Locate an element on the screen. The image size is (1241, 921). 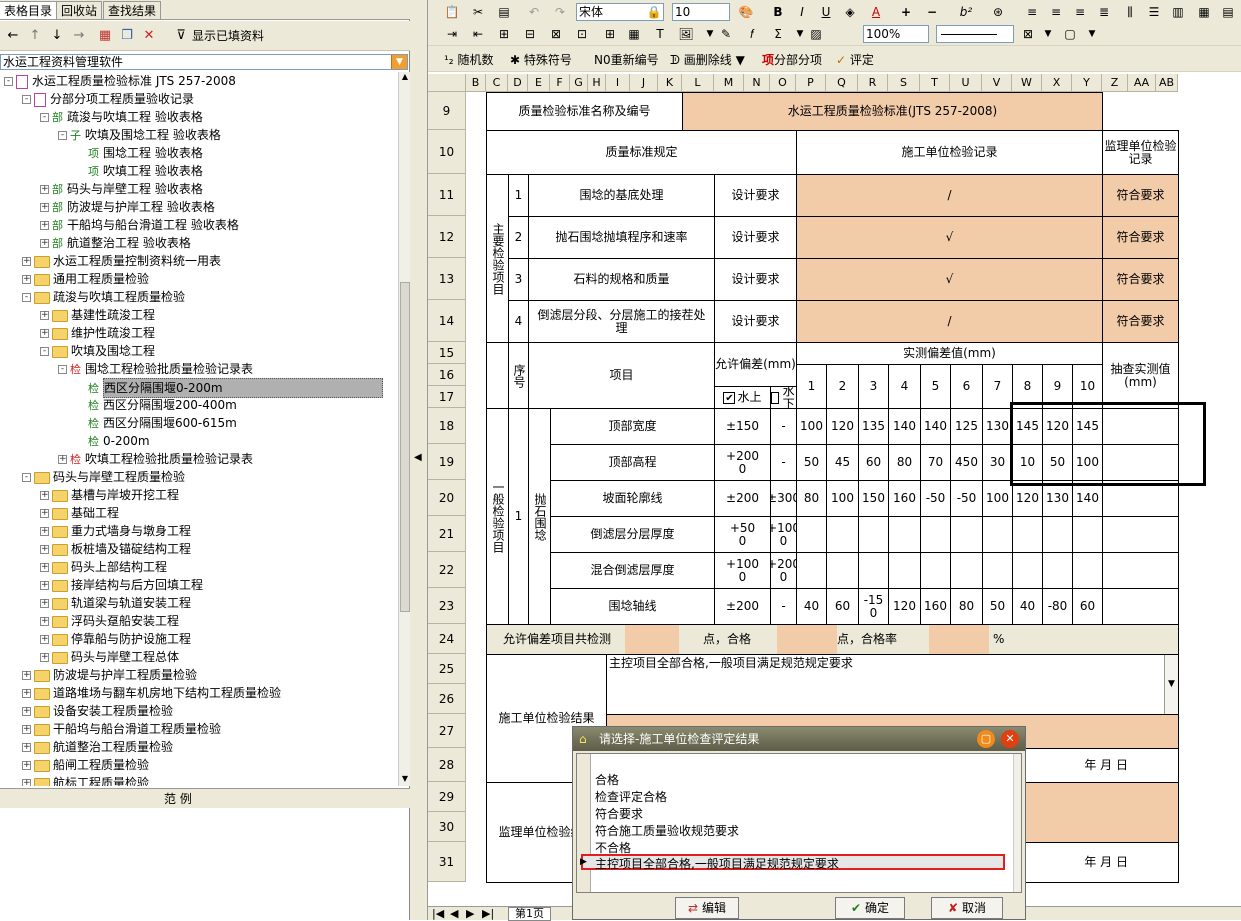
tree-item: + 防波堤与护岸工程质量检验 is located at coordinates (109, 675).